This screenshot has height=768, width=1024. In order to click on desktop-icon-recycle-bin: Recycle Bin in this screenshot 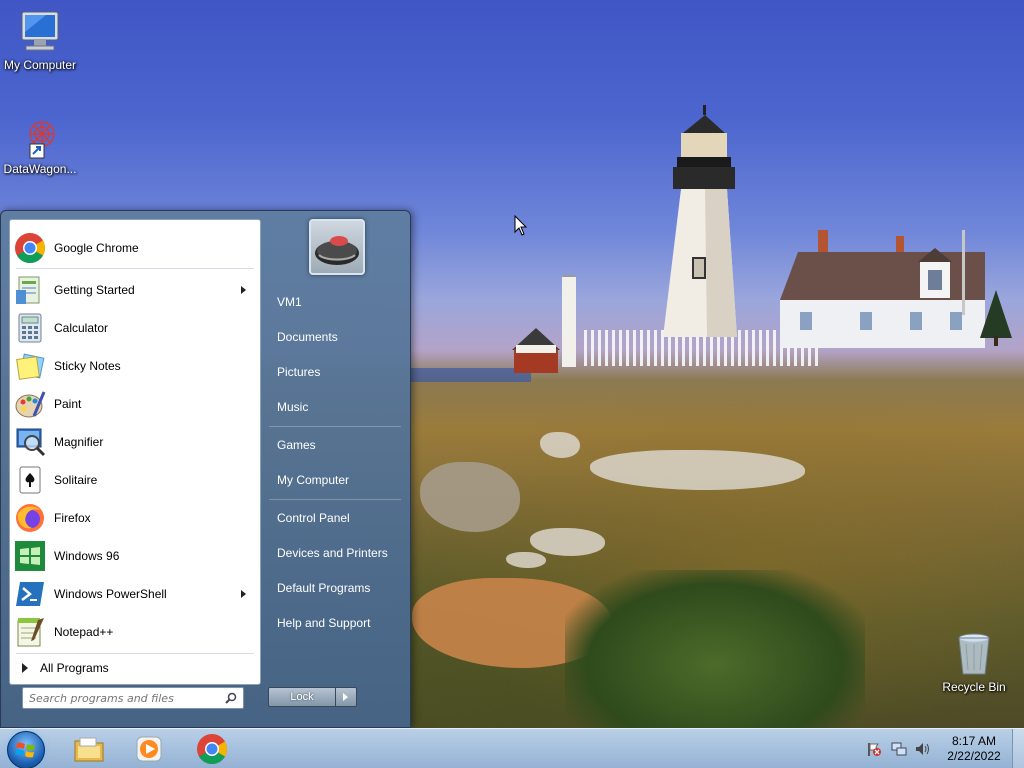, I will do `click(974, 662)`.